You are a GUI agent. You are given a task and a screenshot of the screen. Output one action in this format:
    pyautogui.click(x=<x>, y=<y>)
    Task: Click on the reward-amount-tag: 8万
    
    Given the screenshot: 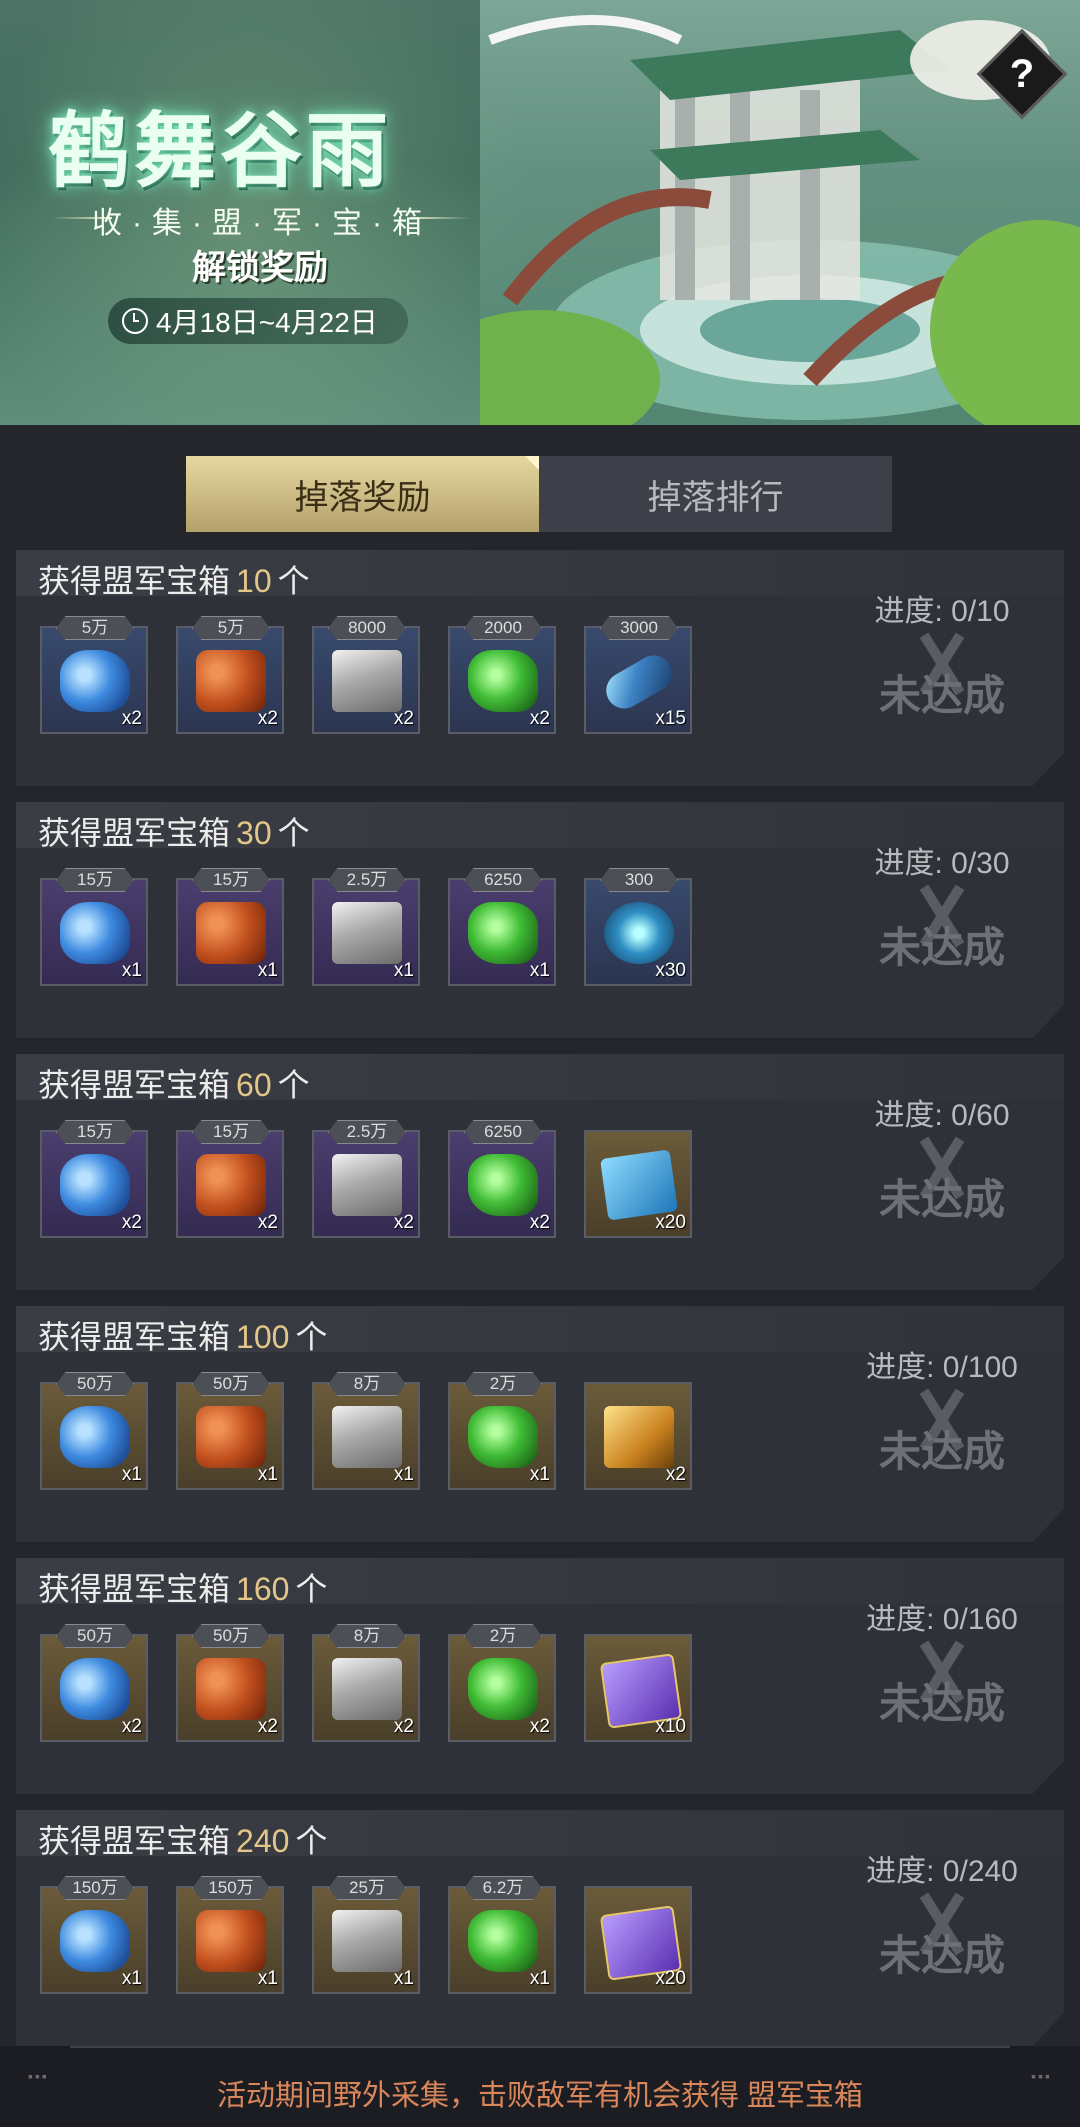 What is the action you would take?
    pyautogui.click(x=367, y=1636)
    